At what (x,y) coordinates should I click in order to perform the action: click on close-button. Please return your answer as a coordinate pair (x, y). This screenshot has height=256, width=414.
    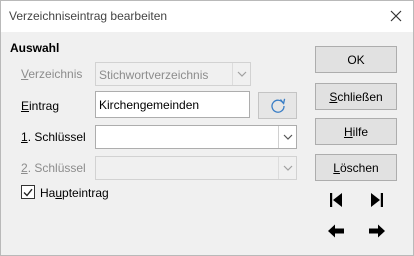
    Looking at the image, I should click on (396, 16).